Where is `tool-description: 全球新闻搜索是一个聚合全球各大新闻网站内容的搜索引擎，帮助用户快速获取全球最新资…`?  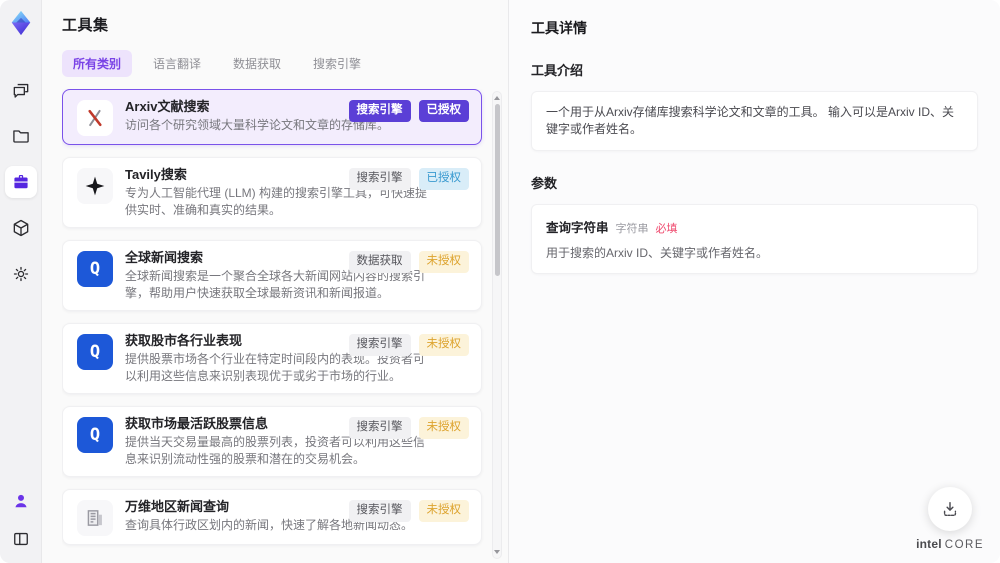
tool-description: 全球新闻搜索是一个聚合全球各大新闻网站内容的搜索引擎，帮助用户快速获取全球最新资… is located at coordinates (275, 284).